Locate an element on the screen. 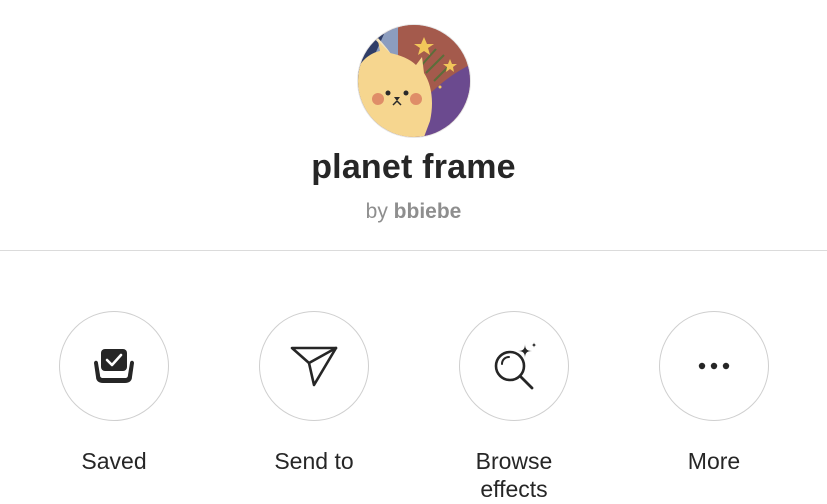  send-to-button-circle is located at coordinates (314, 366).